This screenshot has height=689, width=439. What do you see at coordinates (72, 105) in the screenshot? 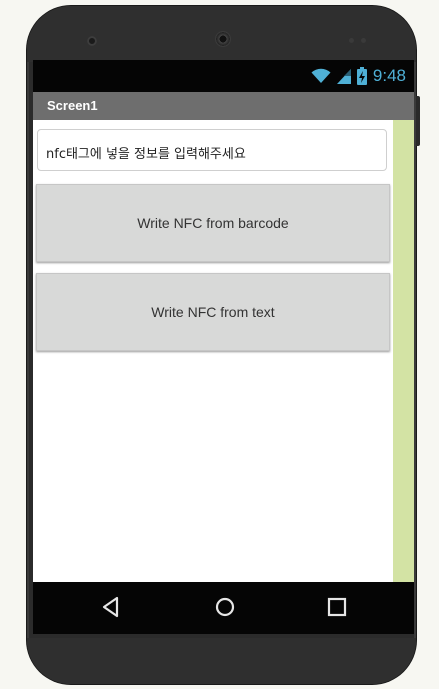
I see `screen-title: Screen1` at bounding box center [72, 105].